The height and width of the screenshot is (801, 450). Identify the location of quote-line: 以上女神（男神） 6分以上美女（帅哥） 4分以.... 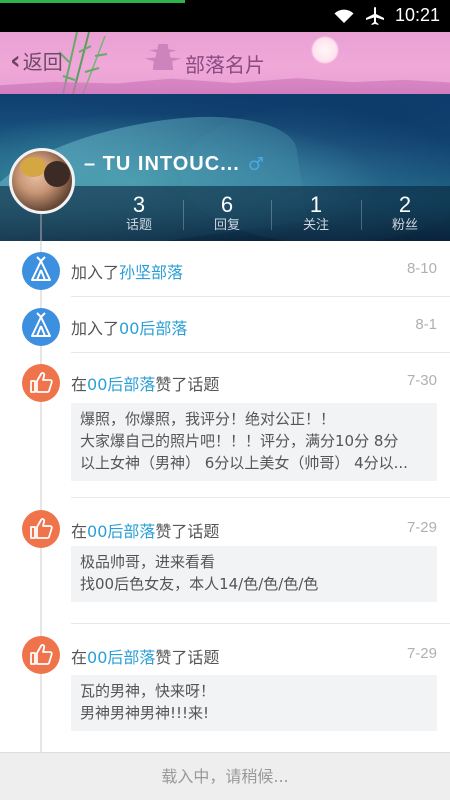
(244, 463).